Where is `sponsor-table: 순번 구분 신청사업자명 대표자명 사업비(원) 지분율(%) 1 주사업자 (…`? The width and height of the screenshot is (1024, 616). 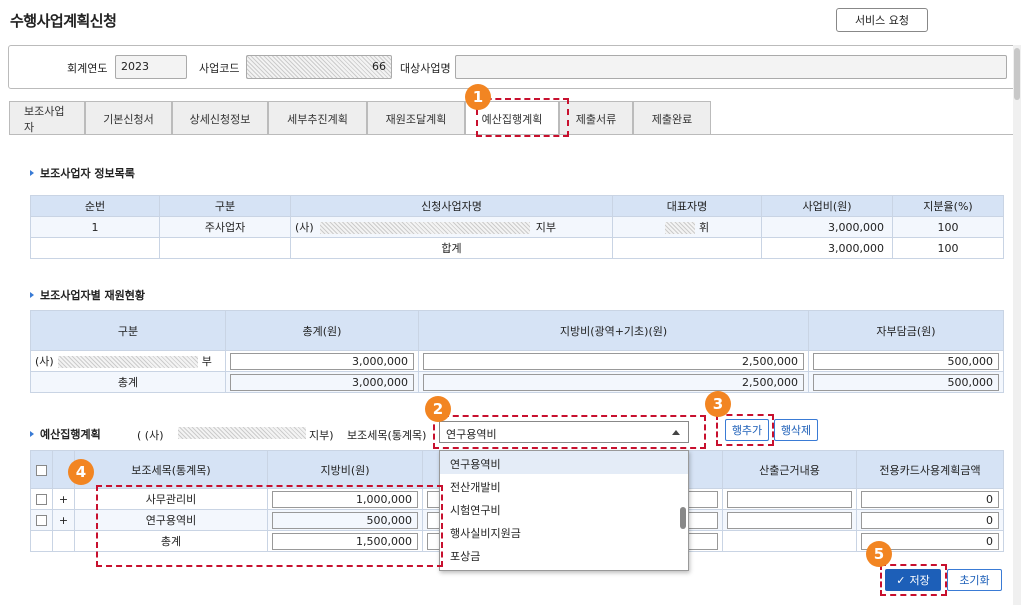 sponsor-table: 순번 구분 신청사업자명 대표자명 사업비(원) 지분율(%) 1 주사업자 (… is located at coordinates (517, 227).